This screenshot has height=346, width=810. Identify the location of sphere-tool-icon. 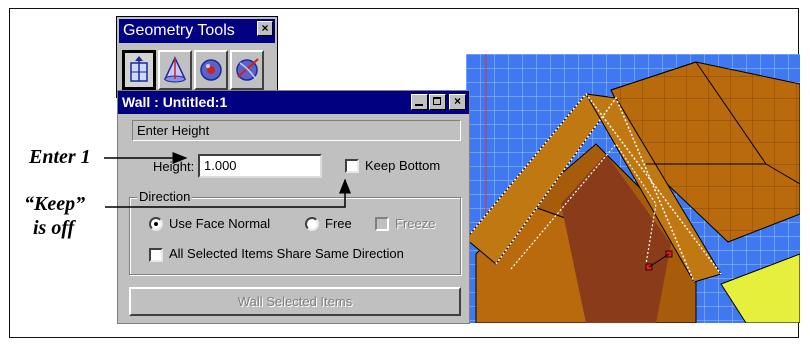
(211, 70).